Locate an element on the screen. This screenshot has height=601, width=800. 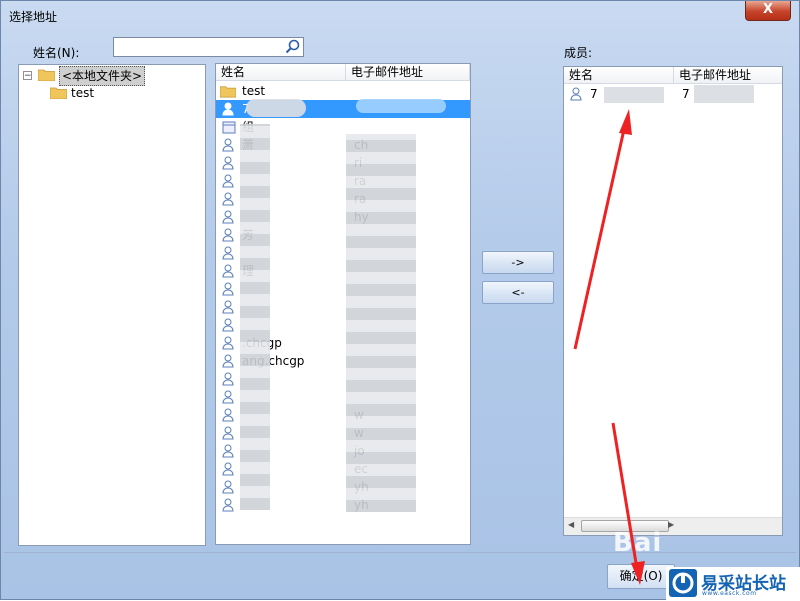
ok-button: 确定(O) is located at coordinates (641, 576).